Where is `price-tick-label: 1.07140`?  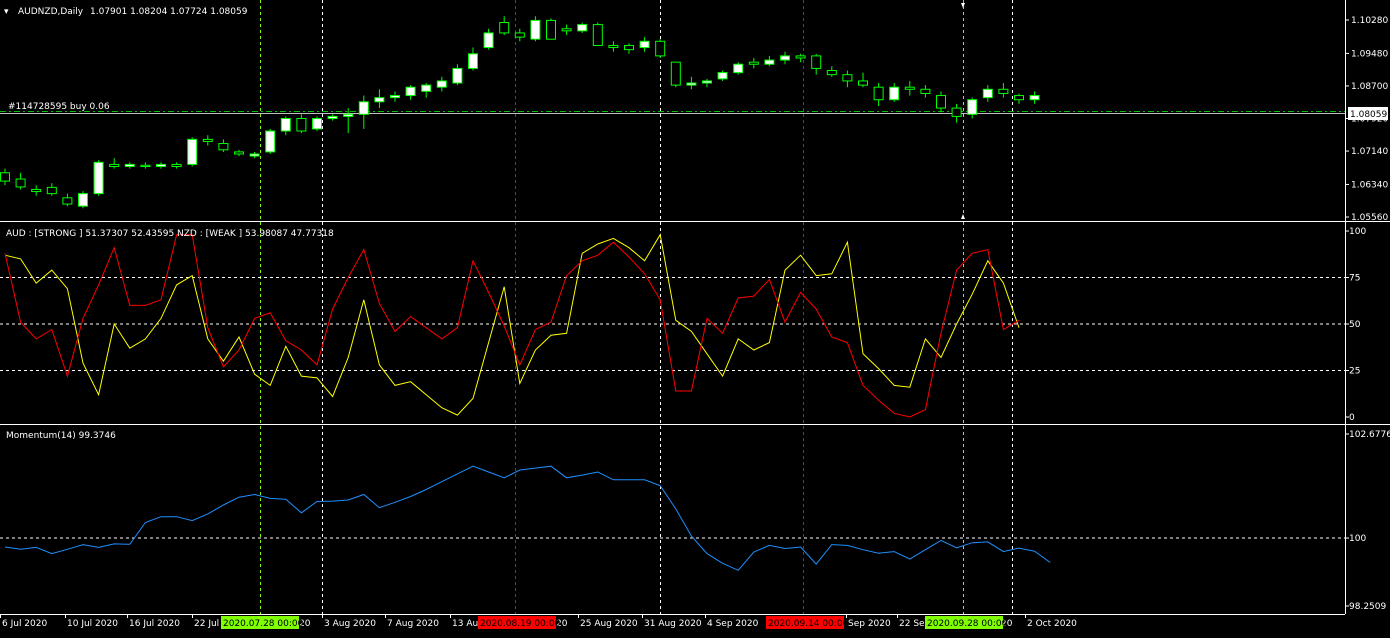 price-tick-label: 1.07140 is located at coordinates (1369, 152).